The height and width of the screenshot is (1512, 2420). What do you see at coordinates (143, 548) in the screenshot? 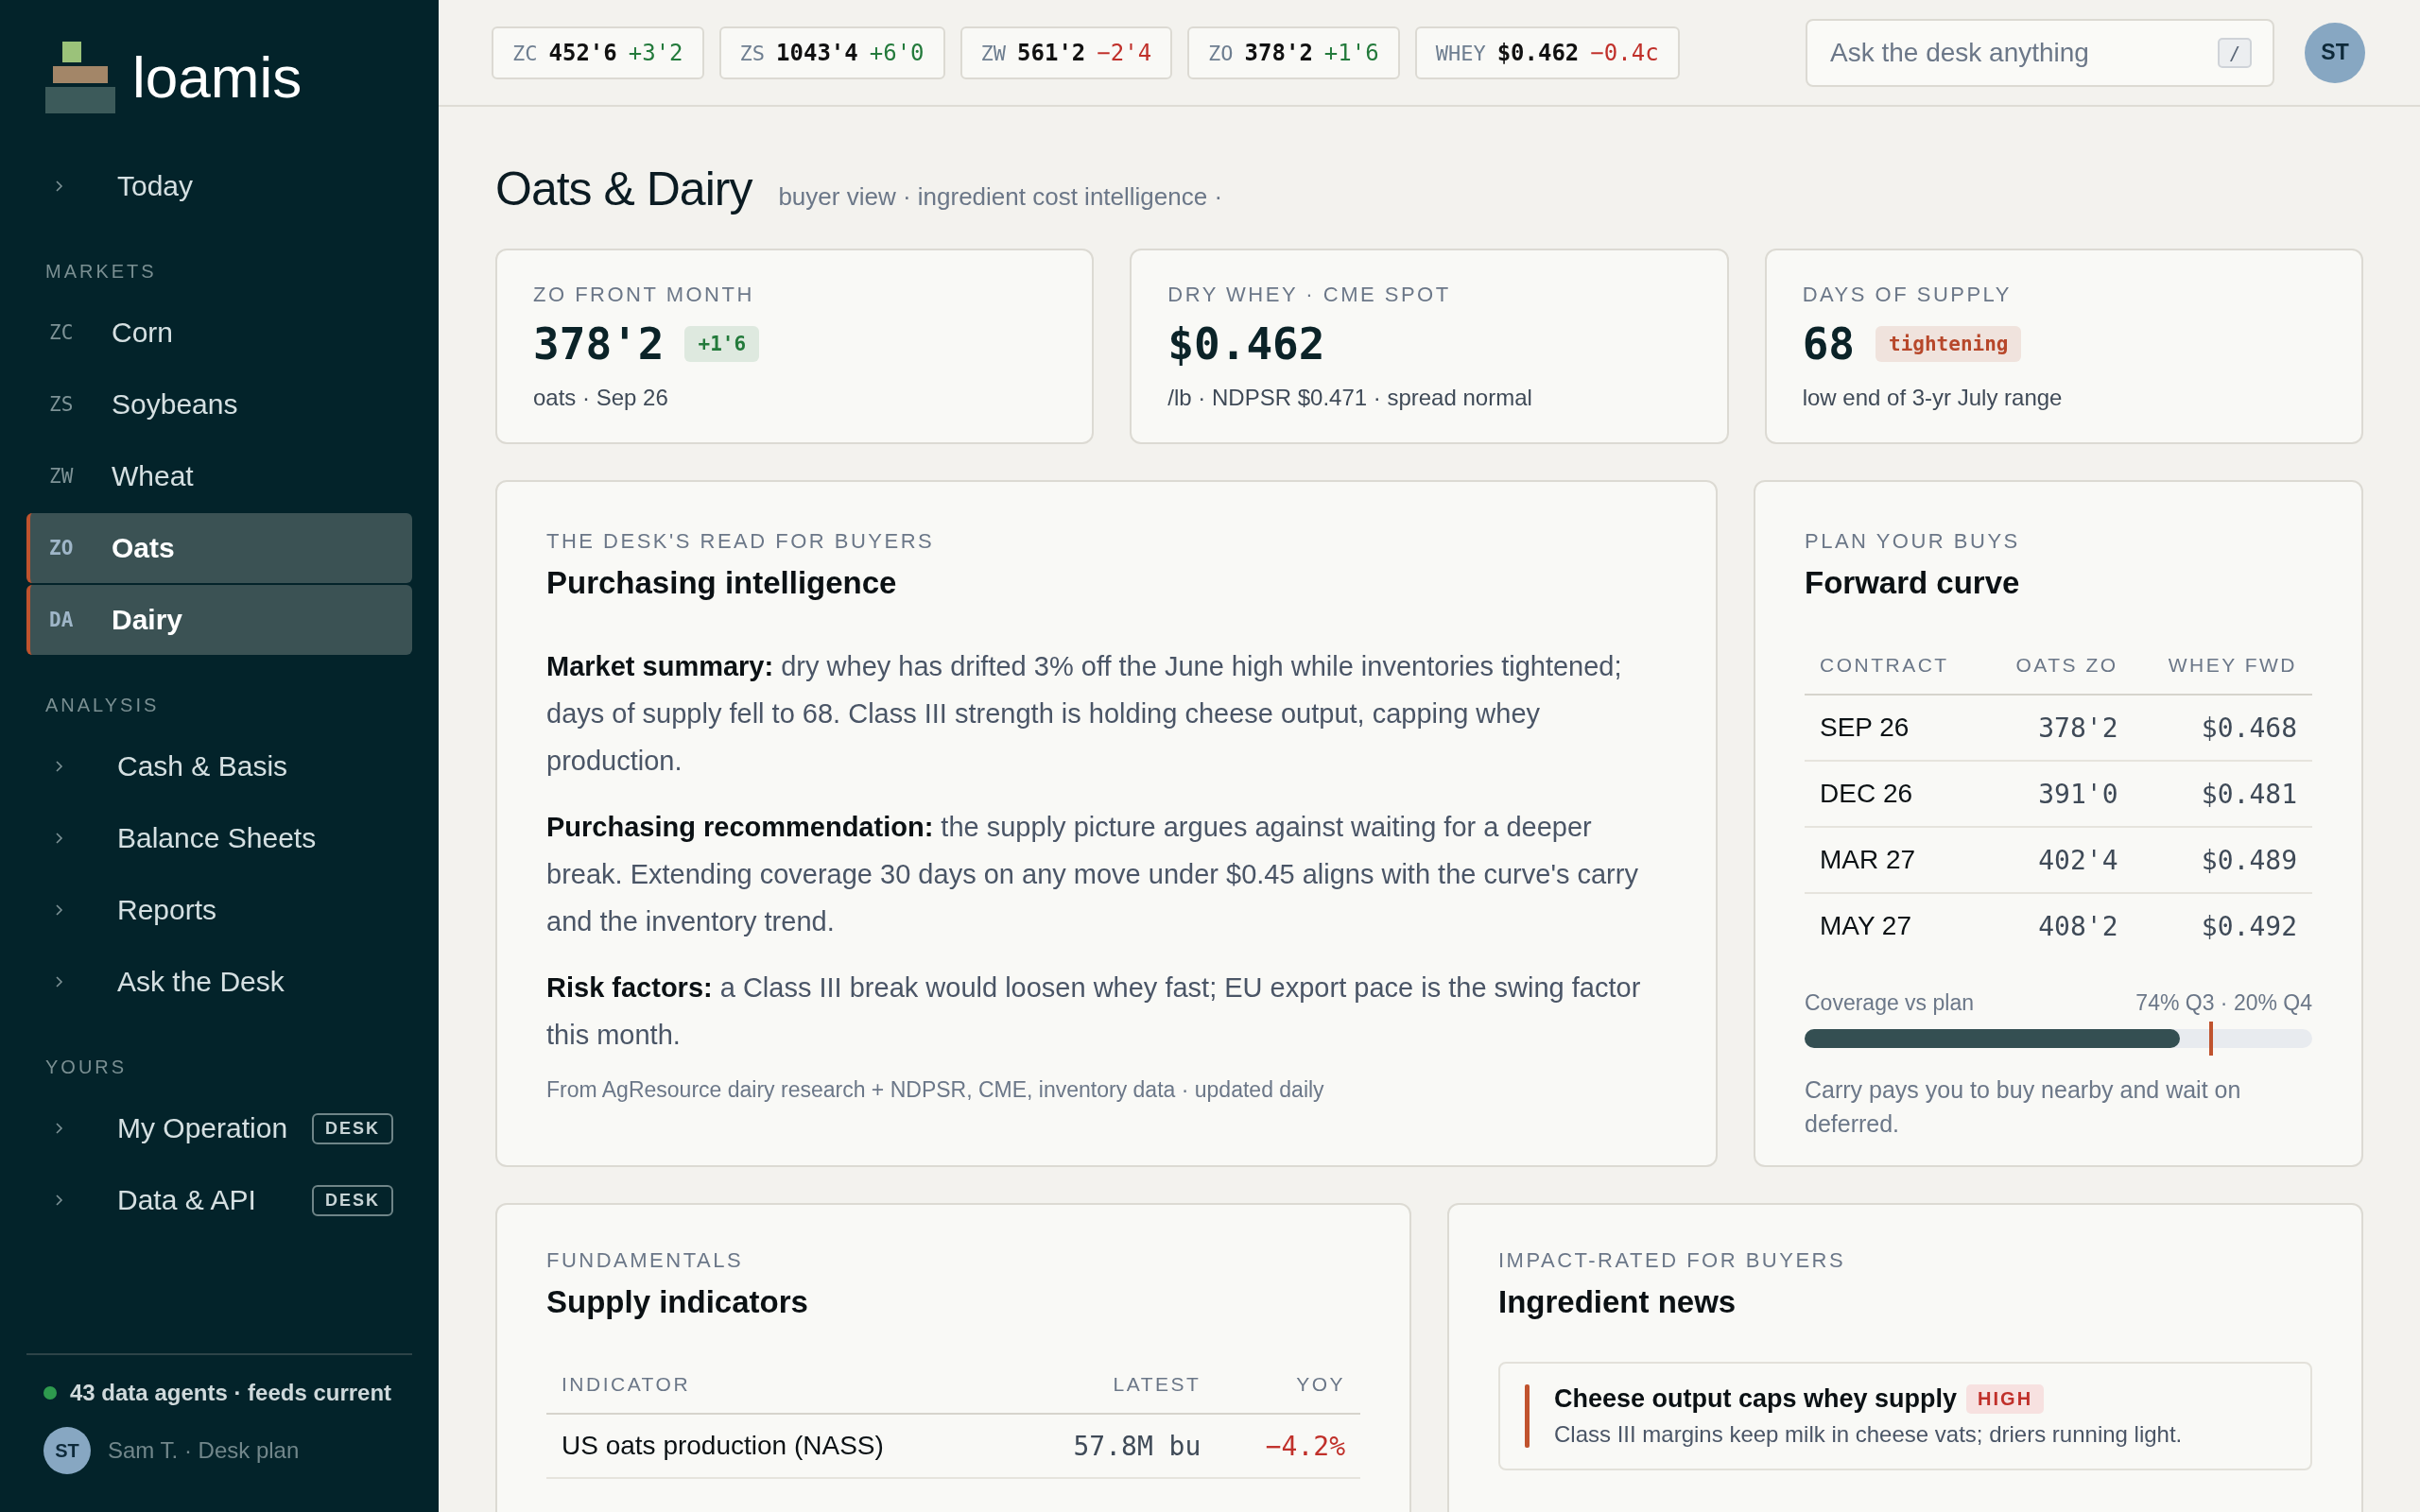
I see `nav-label: Oats` at bounding box center [143, 548].